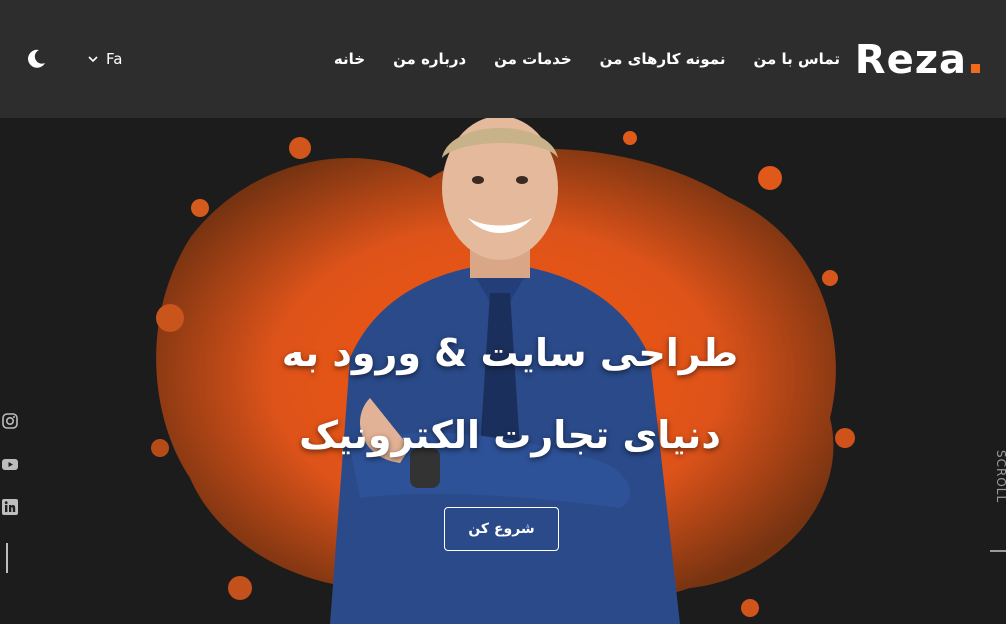  What do you see at coordinates (532, 59) in the screenshot?
I see `nav-services: خدمات من` at bounding box center [532, 59].